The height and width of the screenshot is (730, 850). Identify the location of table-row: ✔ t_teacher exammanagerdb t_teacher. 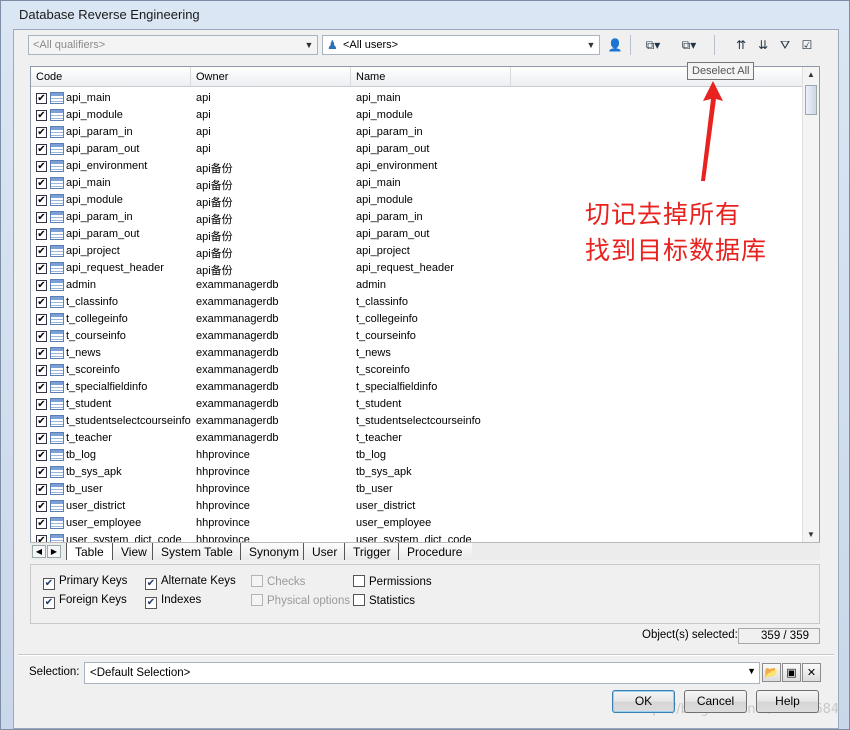
(417, 438).